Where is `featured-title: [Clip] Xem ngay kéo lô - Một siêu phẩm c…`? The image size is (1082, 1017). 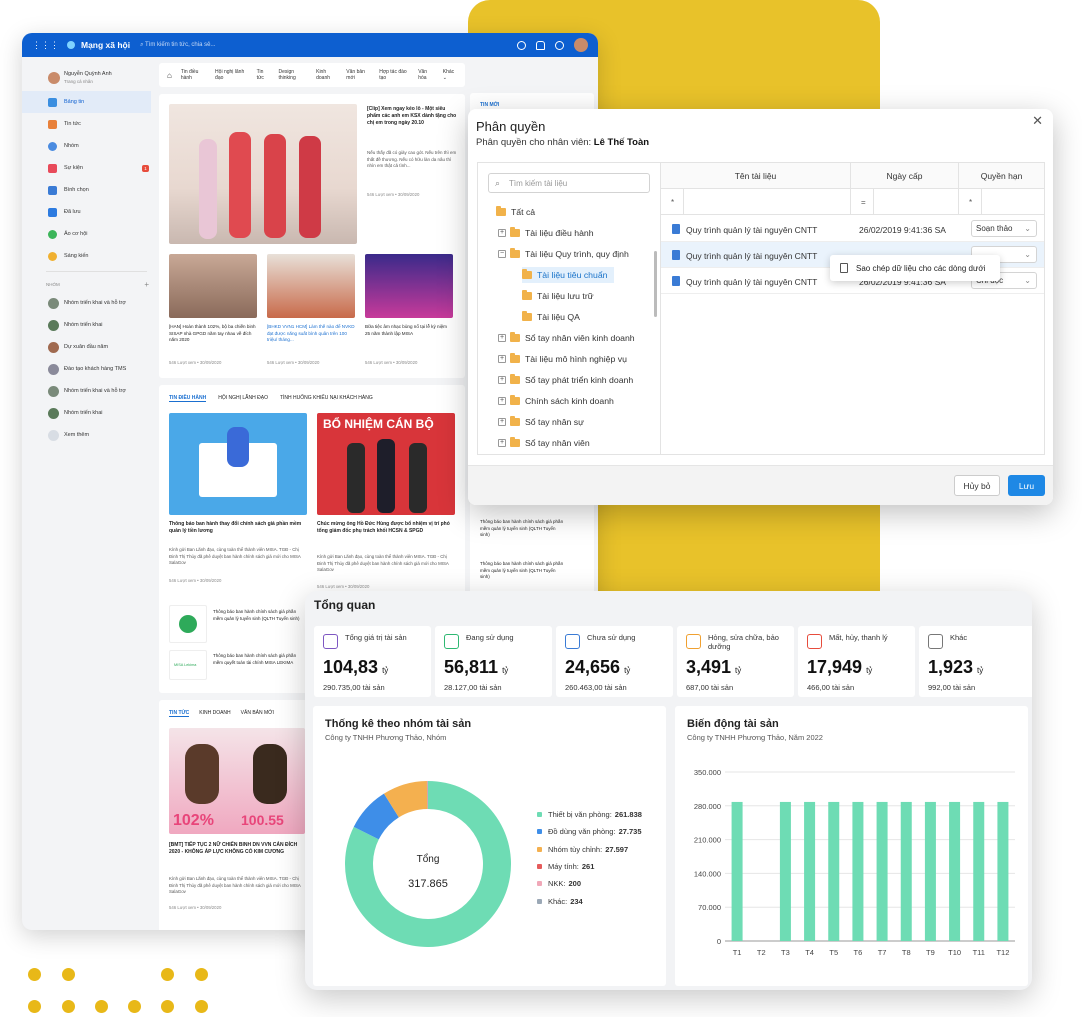 featured-title: [Clip] Xem ngay kéo lô - Một siêu phẩm c… is located at coordinates (412, 117).